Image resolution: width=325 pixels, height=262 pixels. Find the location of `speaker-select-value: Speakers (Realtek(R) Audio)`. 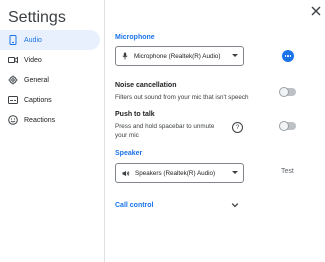

speaker-select-value: Speakers (Realtek(R) Audio) is located at coordinates (175, 173).